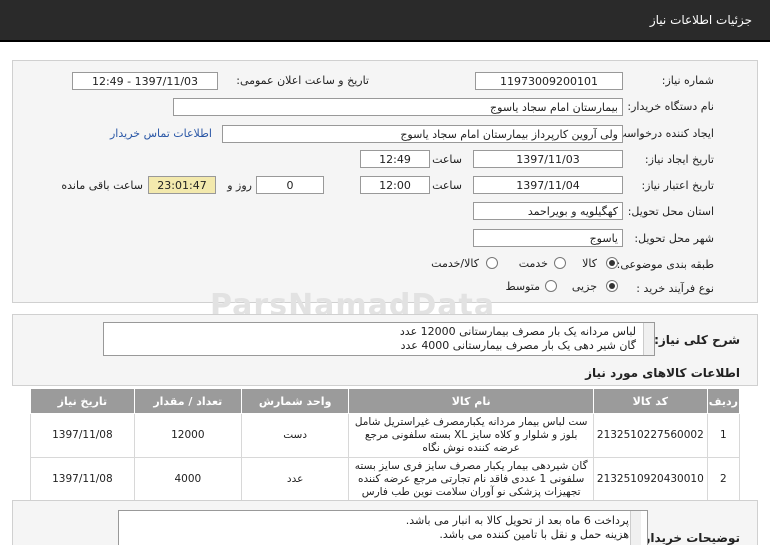 This screenshot has width=770, height=545. What do you see at coordinates (187, 435) in the screenshot?
I see `quantity: 12000` at bounding box center [187, 435].